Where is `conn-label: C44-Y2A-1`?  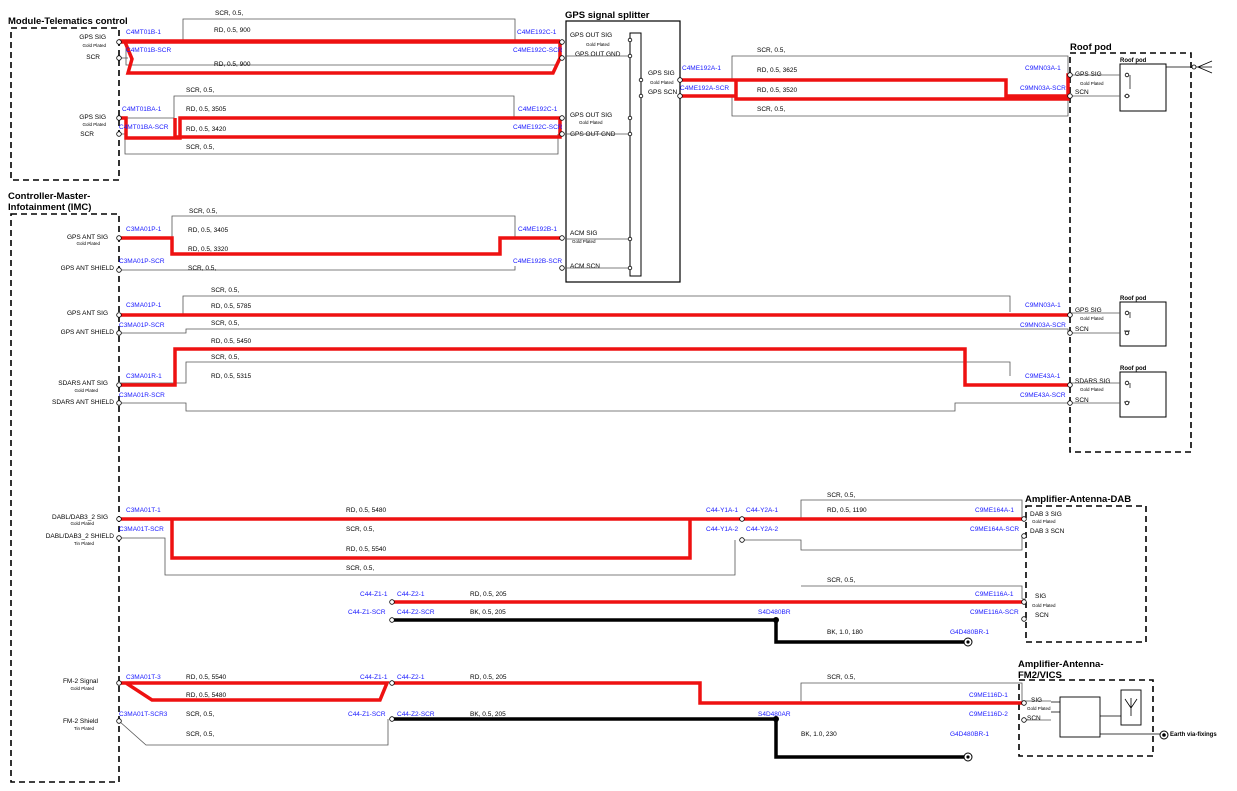 conn-label: C44-Y2A-1 is located at coordinates (762, 510).